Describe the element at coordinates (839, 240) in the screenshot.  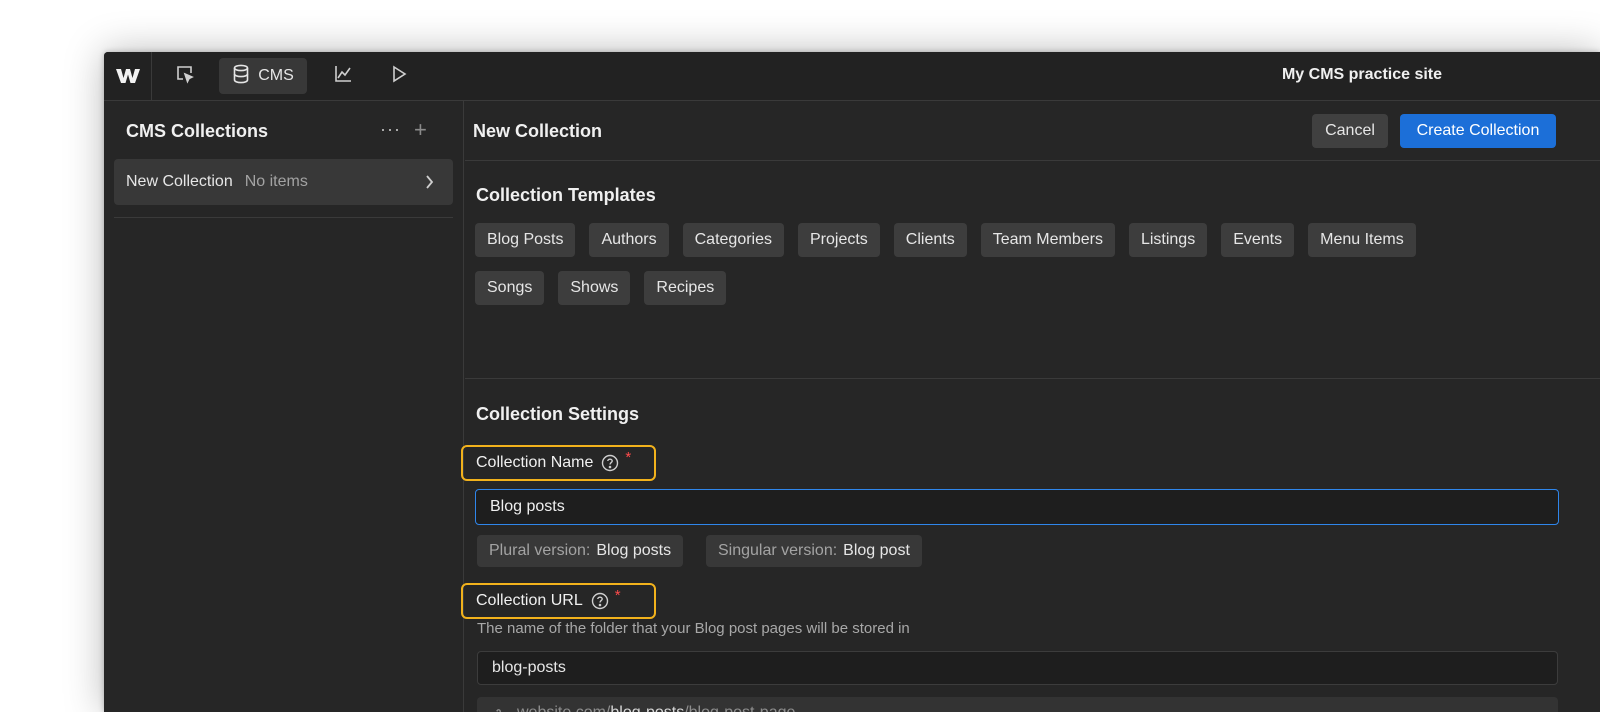
I see `template-chip-projects: Projects` at that location.